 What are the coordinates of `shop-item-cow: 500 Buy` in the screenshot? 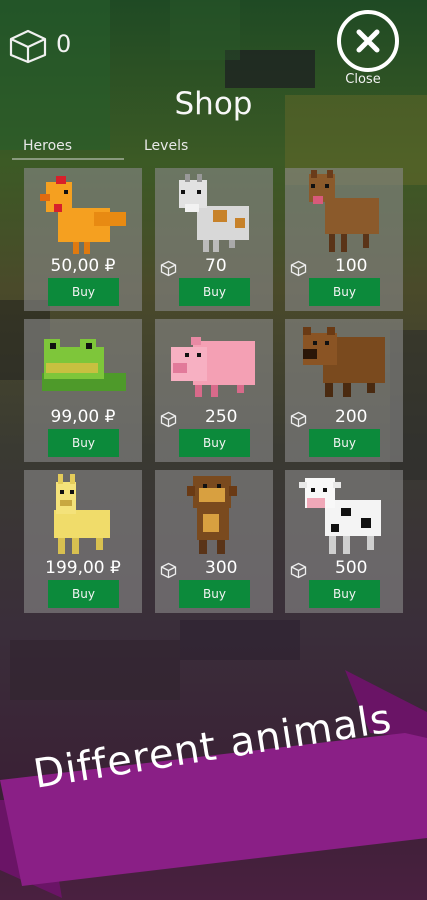 It's located at (344, 541).